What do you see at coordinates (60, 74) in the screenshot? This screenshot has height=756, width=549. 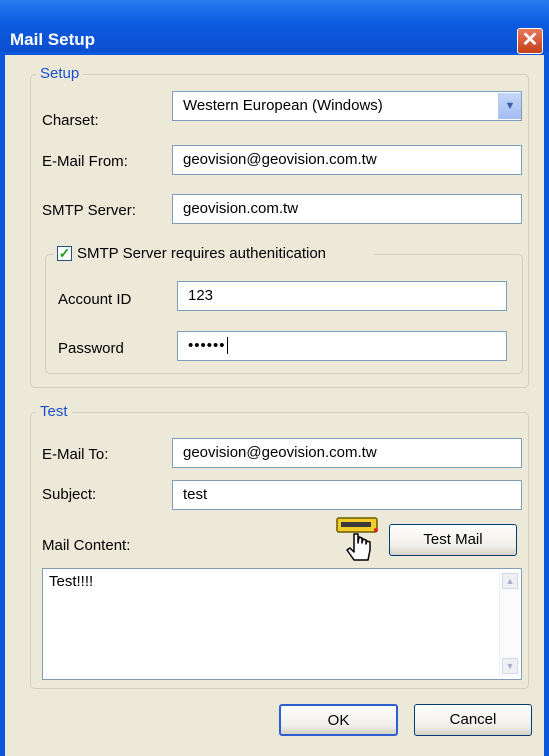 I see `setup-legend: Setup` at bounding box center [60, 74].